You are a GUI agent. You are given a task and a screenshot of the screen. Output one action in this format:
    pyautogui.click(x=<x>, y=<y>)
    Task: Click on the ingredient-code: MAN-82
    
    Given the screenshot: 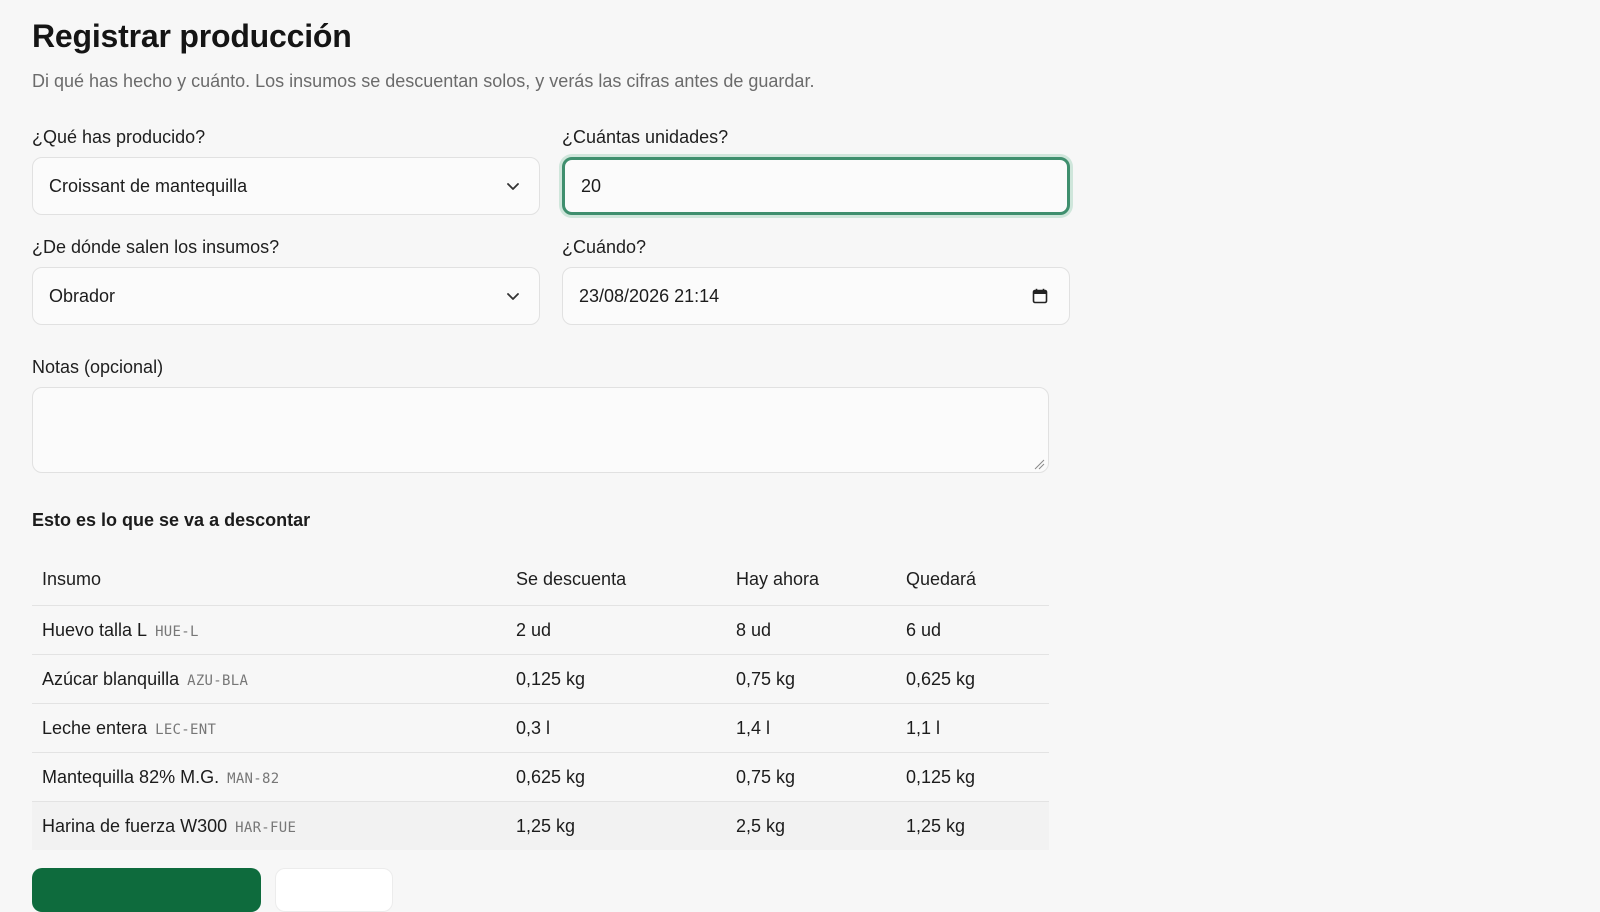 What is the action you would take?
    pyautogui.click(x=253, y=778)
    